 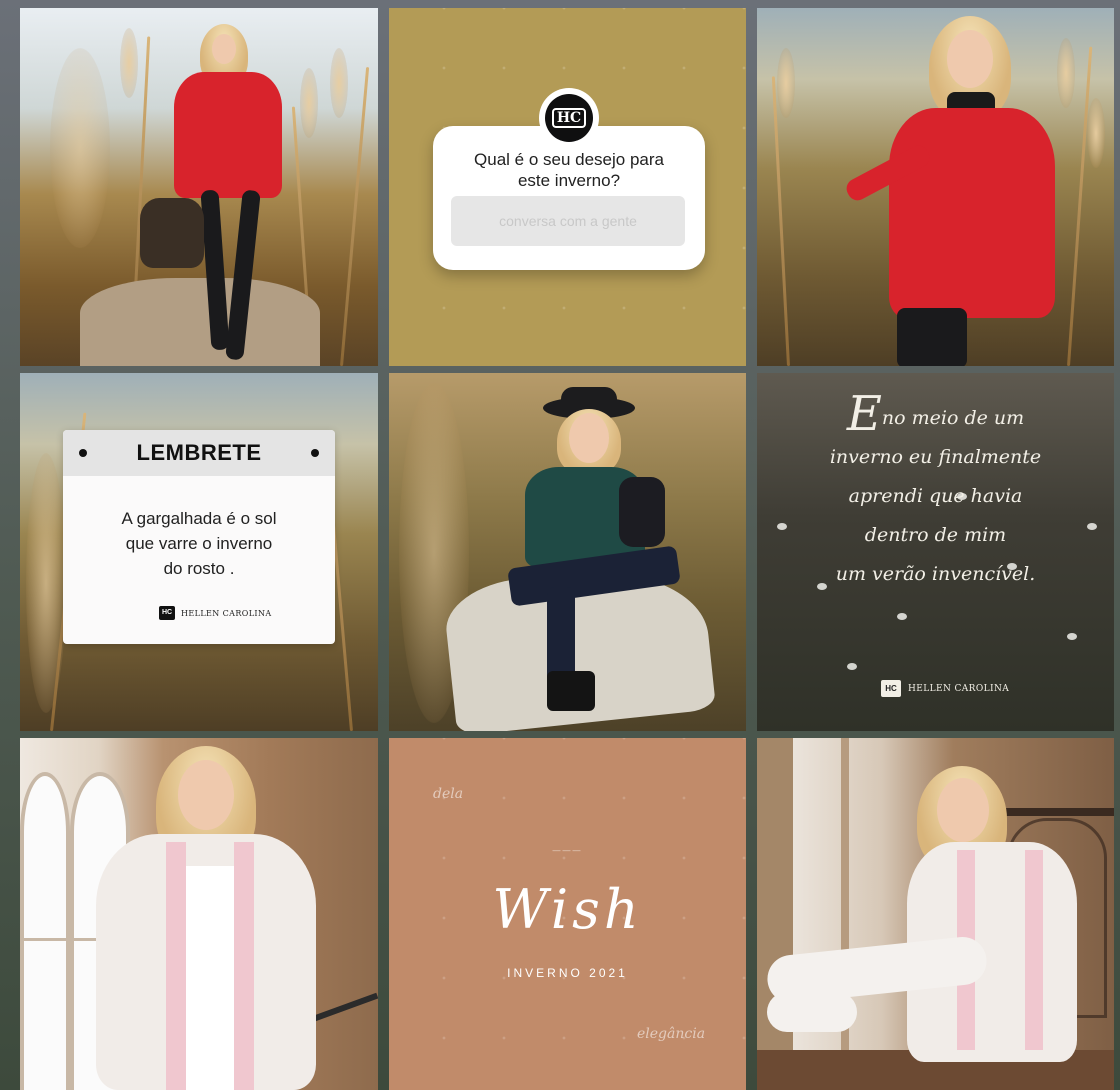 I want to click on wish-post: dela ——— Wish INVERNO 2021 elegância, so click(x=567, y=914).